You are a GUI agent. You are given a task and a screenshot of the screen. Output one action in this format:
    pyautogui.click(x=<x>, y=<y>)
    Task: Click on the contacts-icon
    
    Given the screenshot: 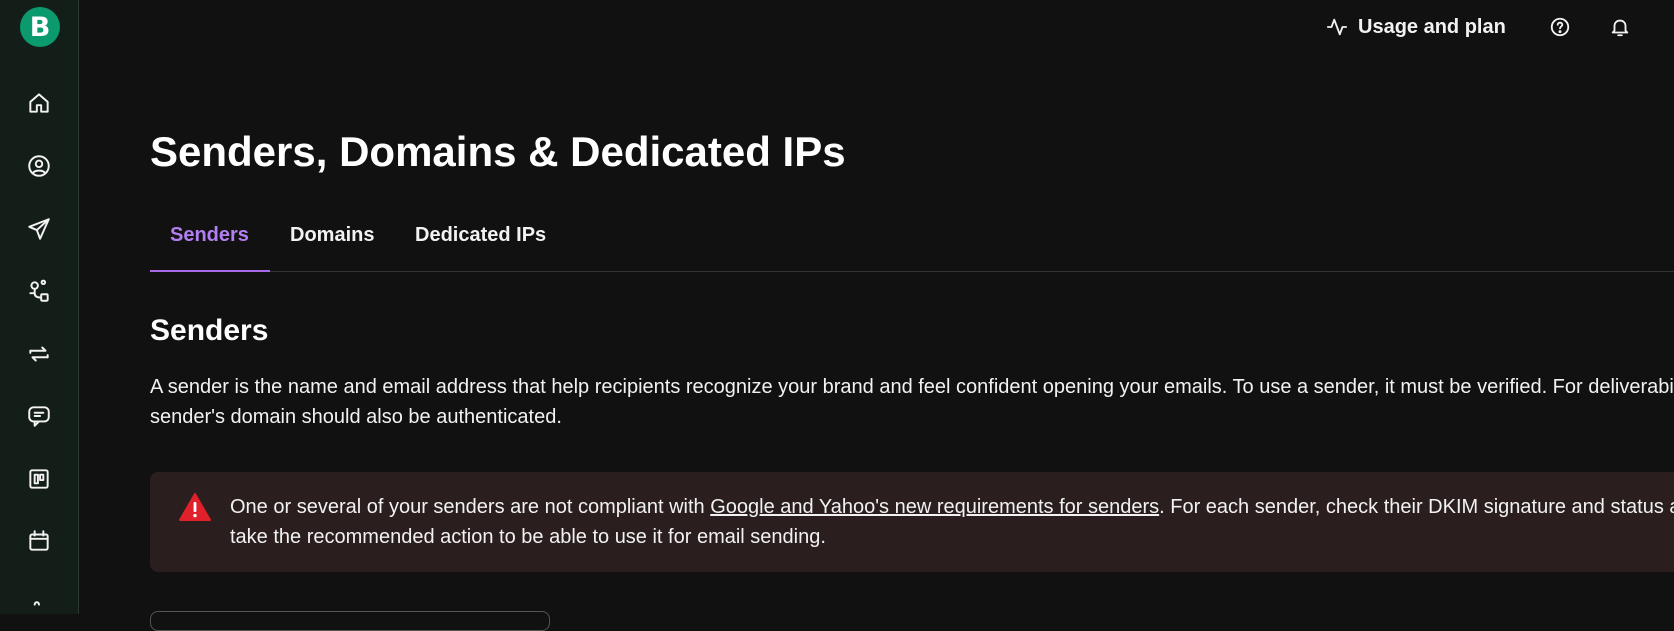 What is the action you would take?
    pyautogui.click(x=39, y=166)
    